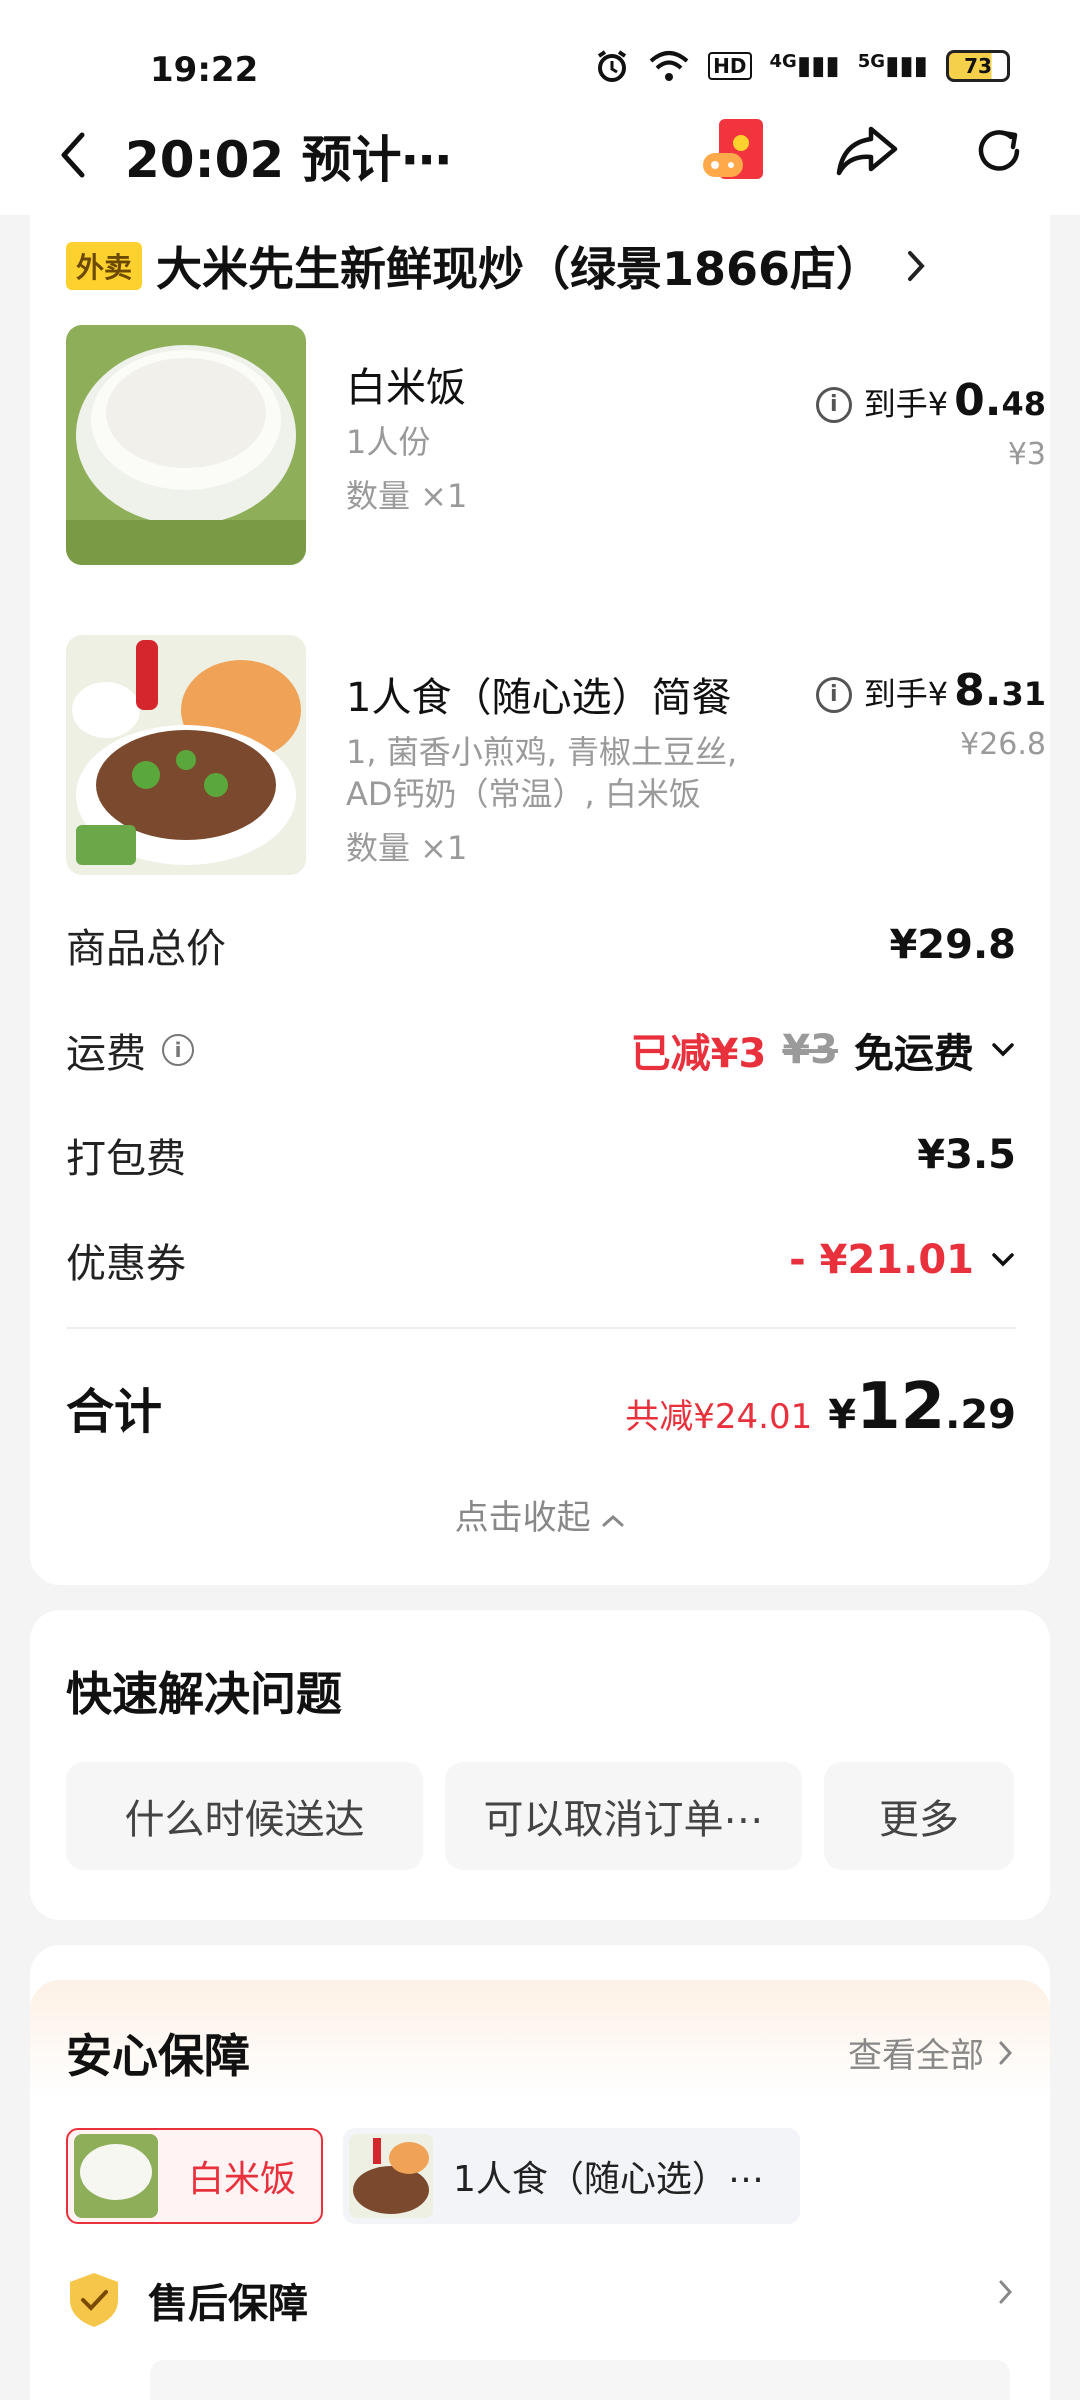 Image resolution: width=1080 pixels, height=2400 pixels. I want to click on original-price: ¥26.8, so click(1003, 744).